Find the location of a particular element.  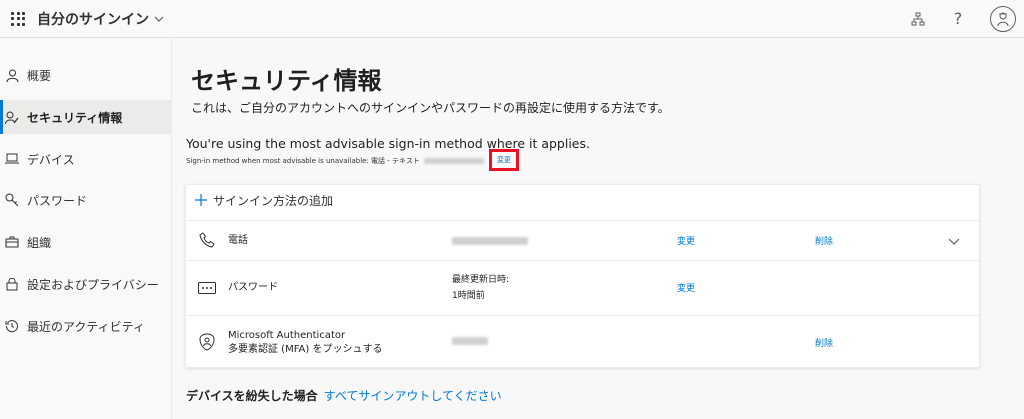

lost-device-label: デバイスを紛失した場合 is located at coordinates (252, 396).